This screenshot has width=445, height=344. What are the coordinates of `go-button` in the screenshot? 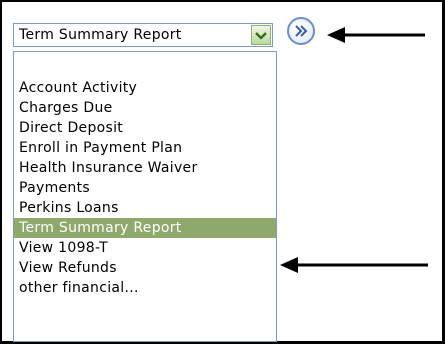 It's located at (301, 31).